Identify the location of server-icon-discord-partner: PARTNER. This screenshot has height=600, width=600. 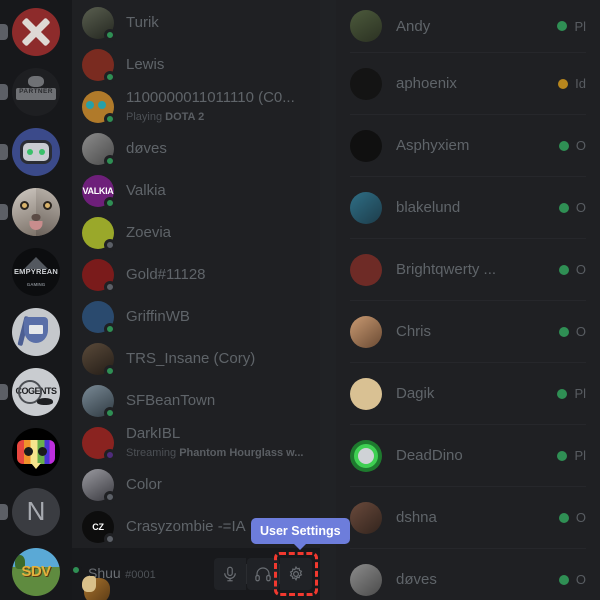
(36, 92).